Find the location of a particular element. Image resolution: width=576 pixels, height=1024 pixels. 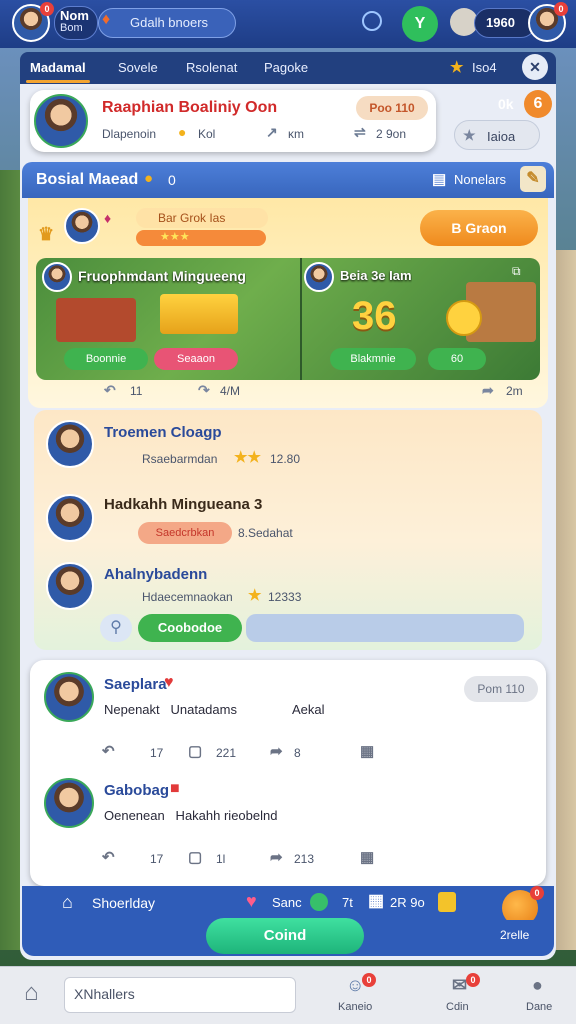

gift-icon: ■ is located at coordinates (175, 788).